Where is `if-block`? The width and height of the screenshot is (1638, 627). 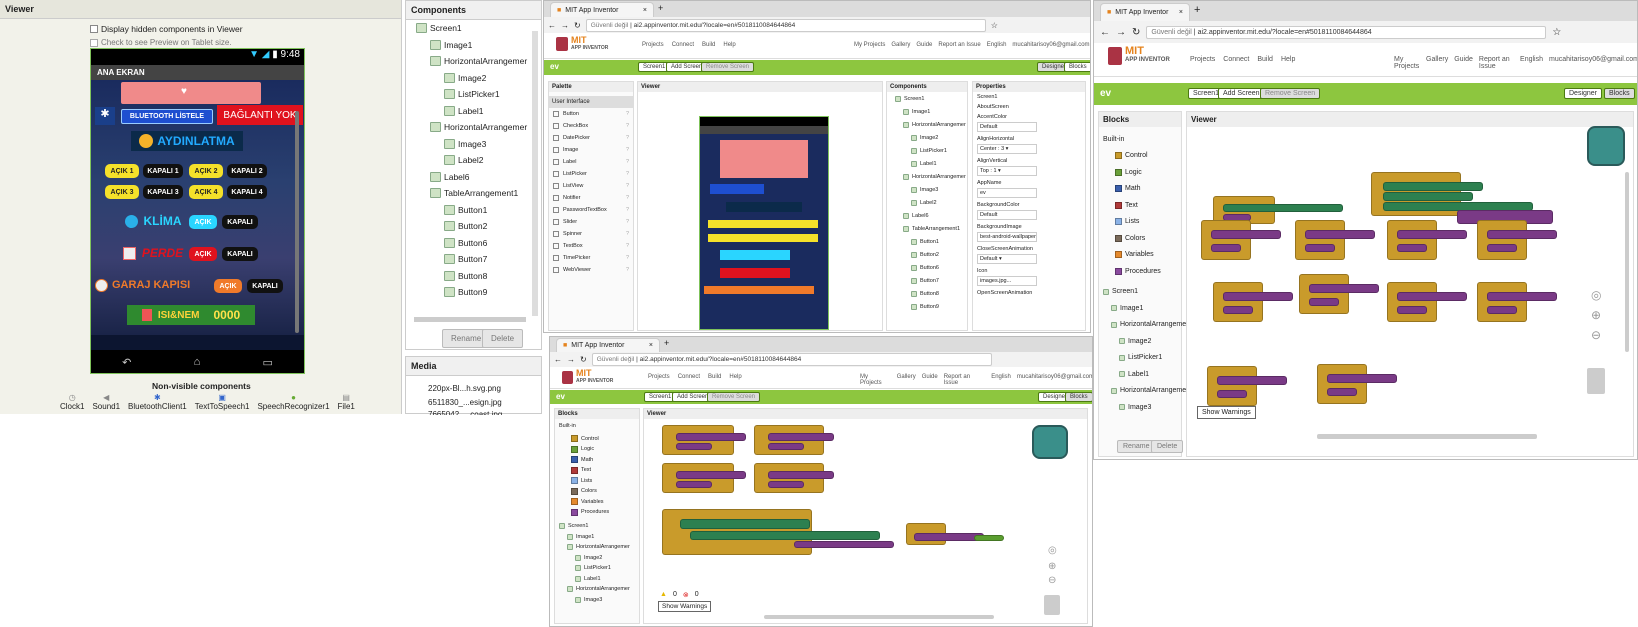 if-block is located at coordinates (745, 524).